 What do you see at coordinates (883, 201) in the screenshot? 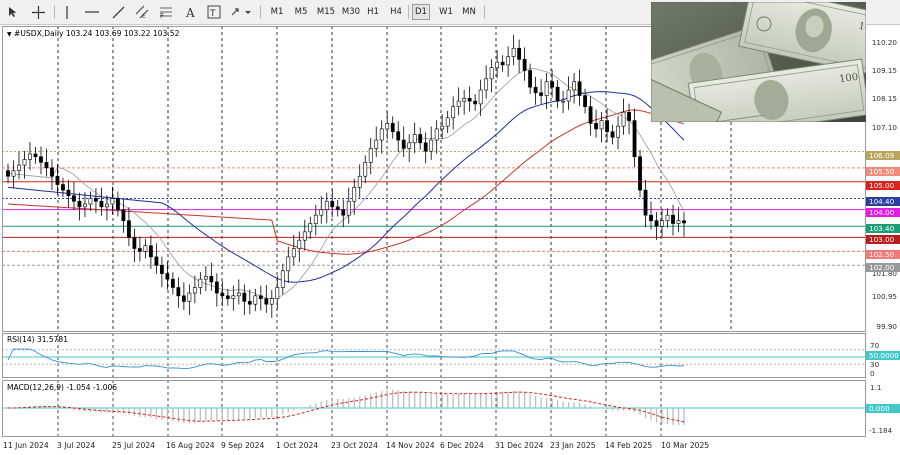
I see `level-tag-104-40: 104.40` at bounding box center [883, 201].